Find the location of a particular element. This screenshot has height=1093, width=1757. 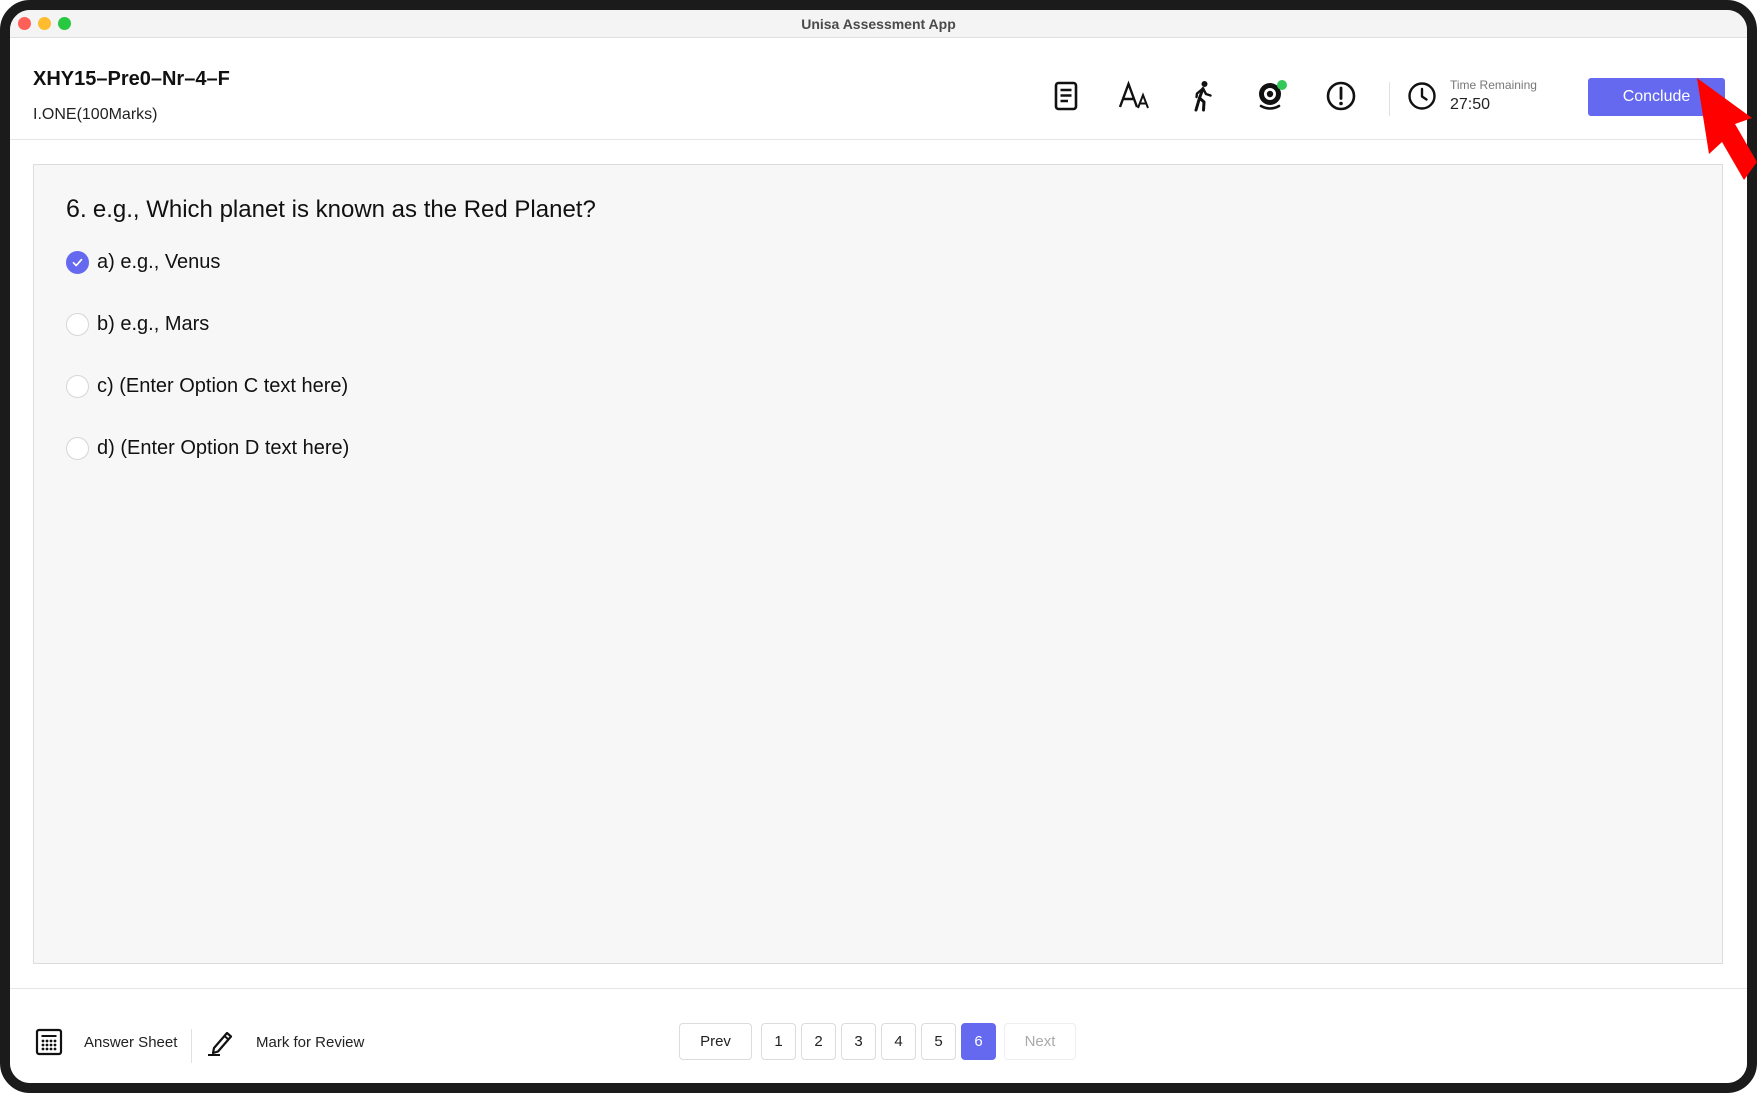

webcam-icon is located at coordinates (1273, 95).